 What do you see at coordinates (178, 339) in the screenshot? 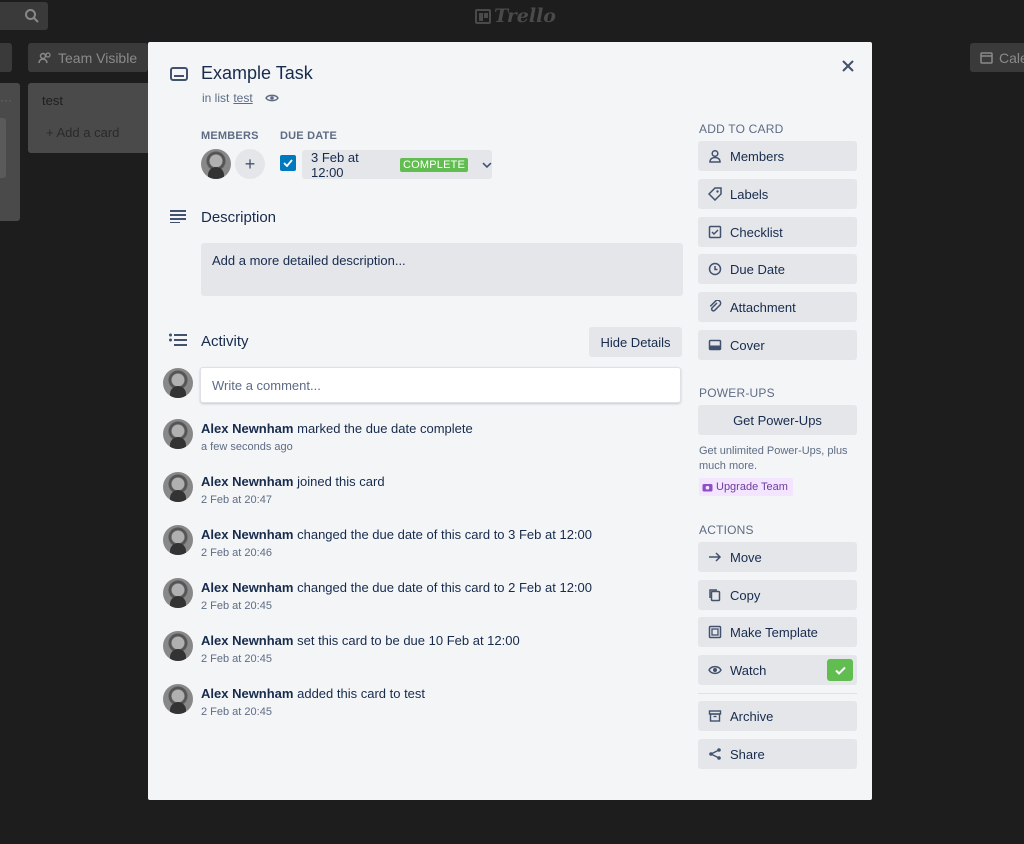
I see `activity-icon` at bounding box center [178, 339].